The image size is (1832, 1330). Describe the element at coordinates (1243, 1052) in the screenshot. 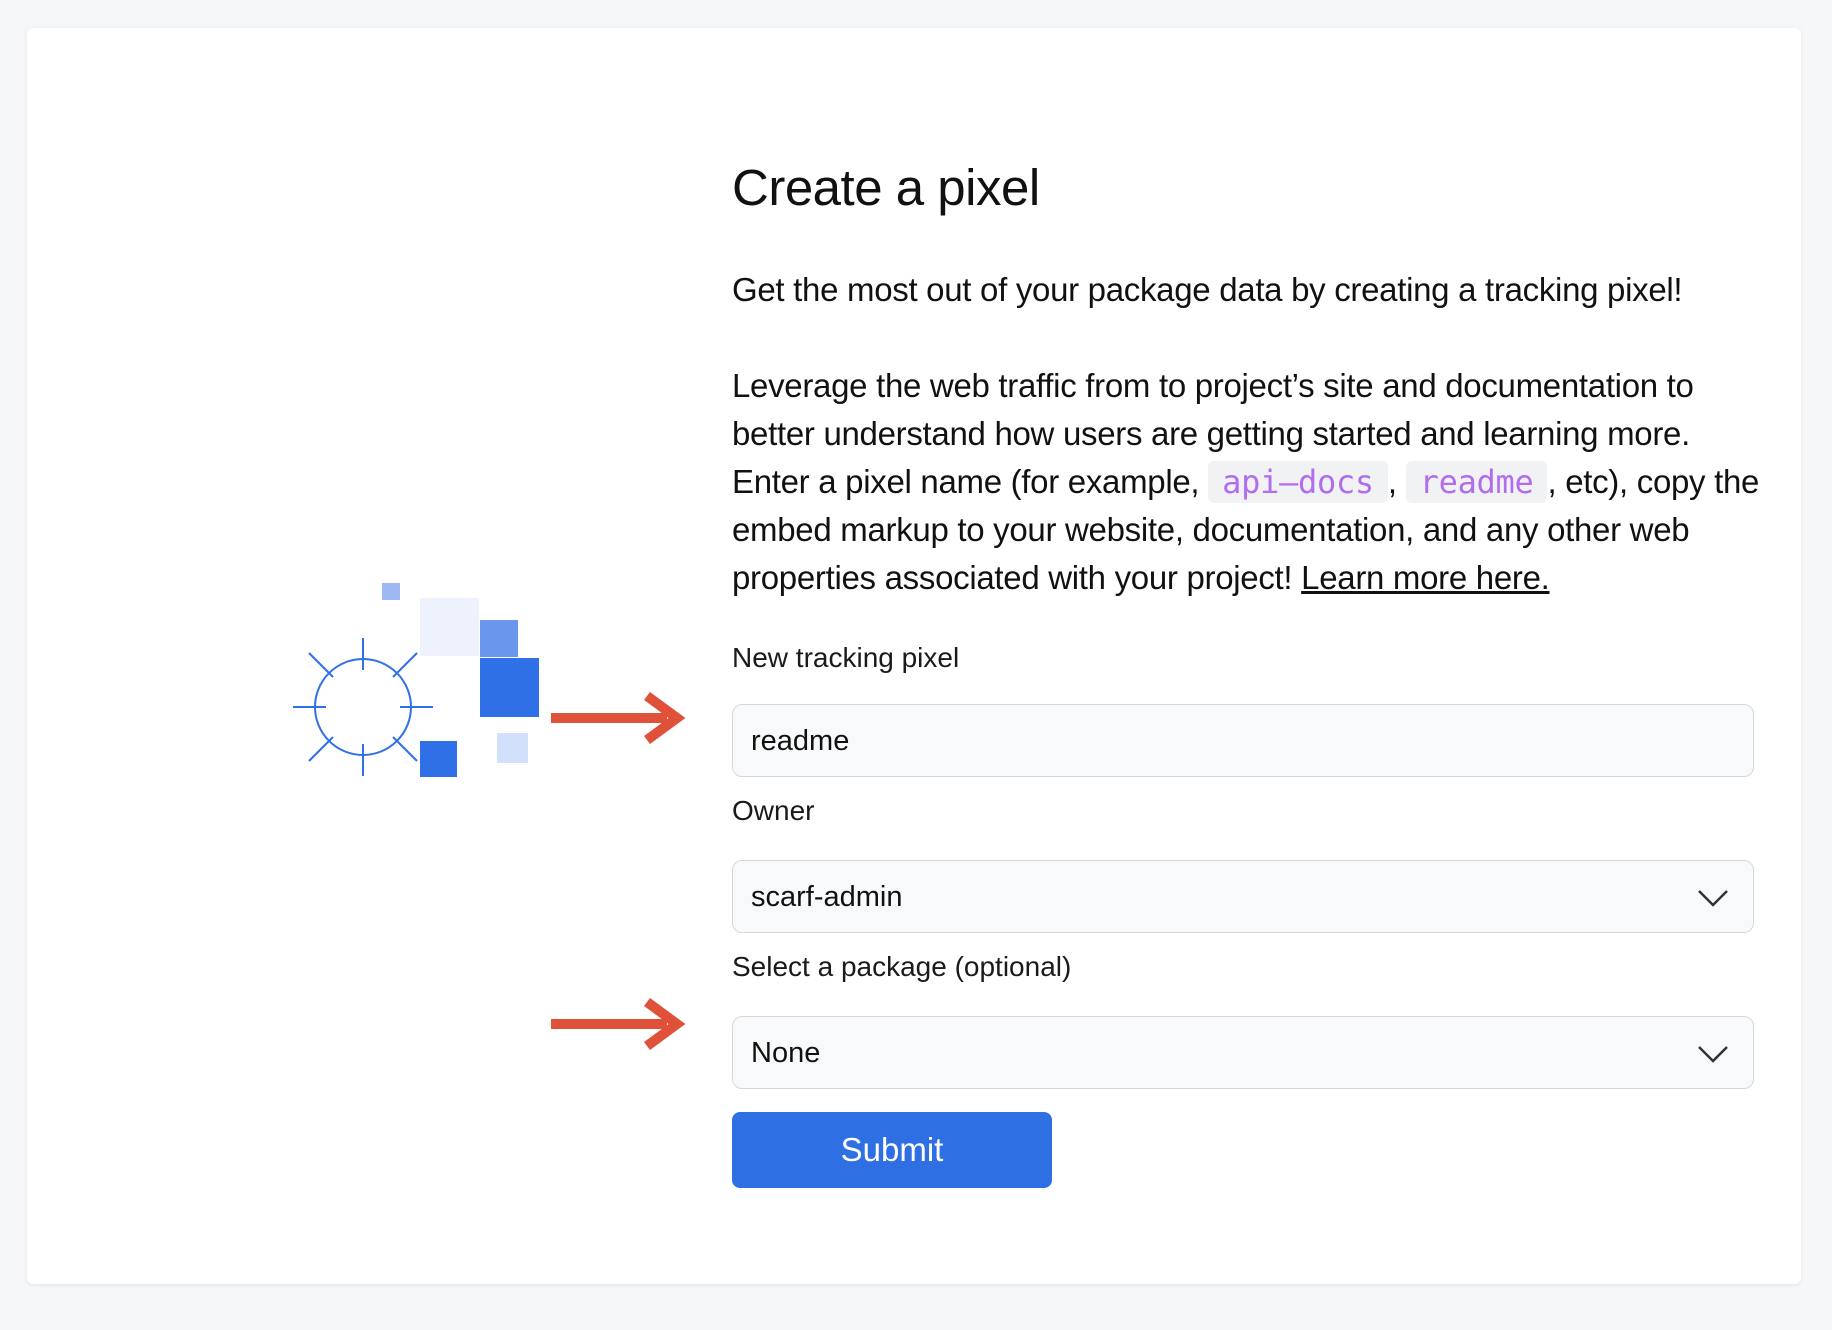

I see `package-select: None` at that location.